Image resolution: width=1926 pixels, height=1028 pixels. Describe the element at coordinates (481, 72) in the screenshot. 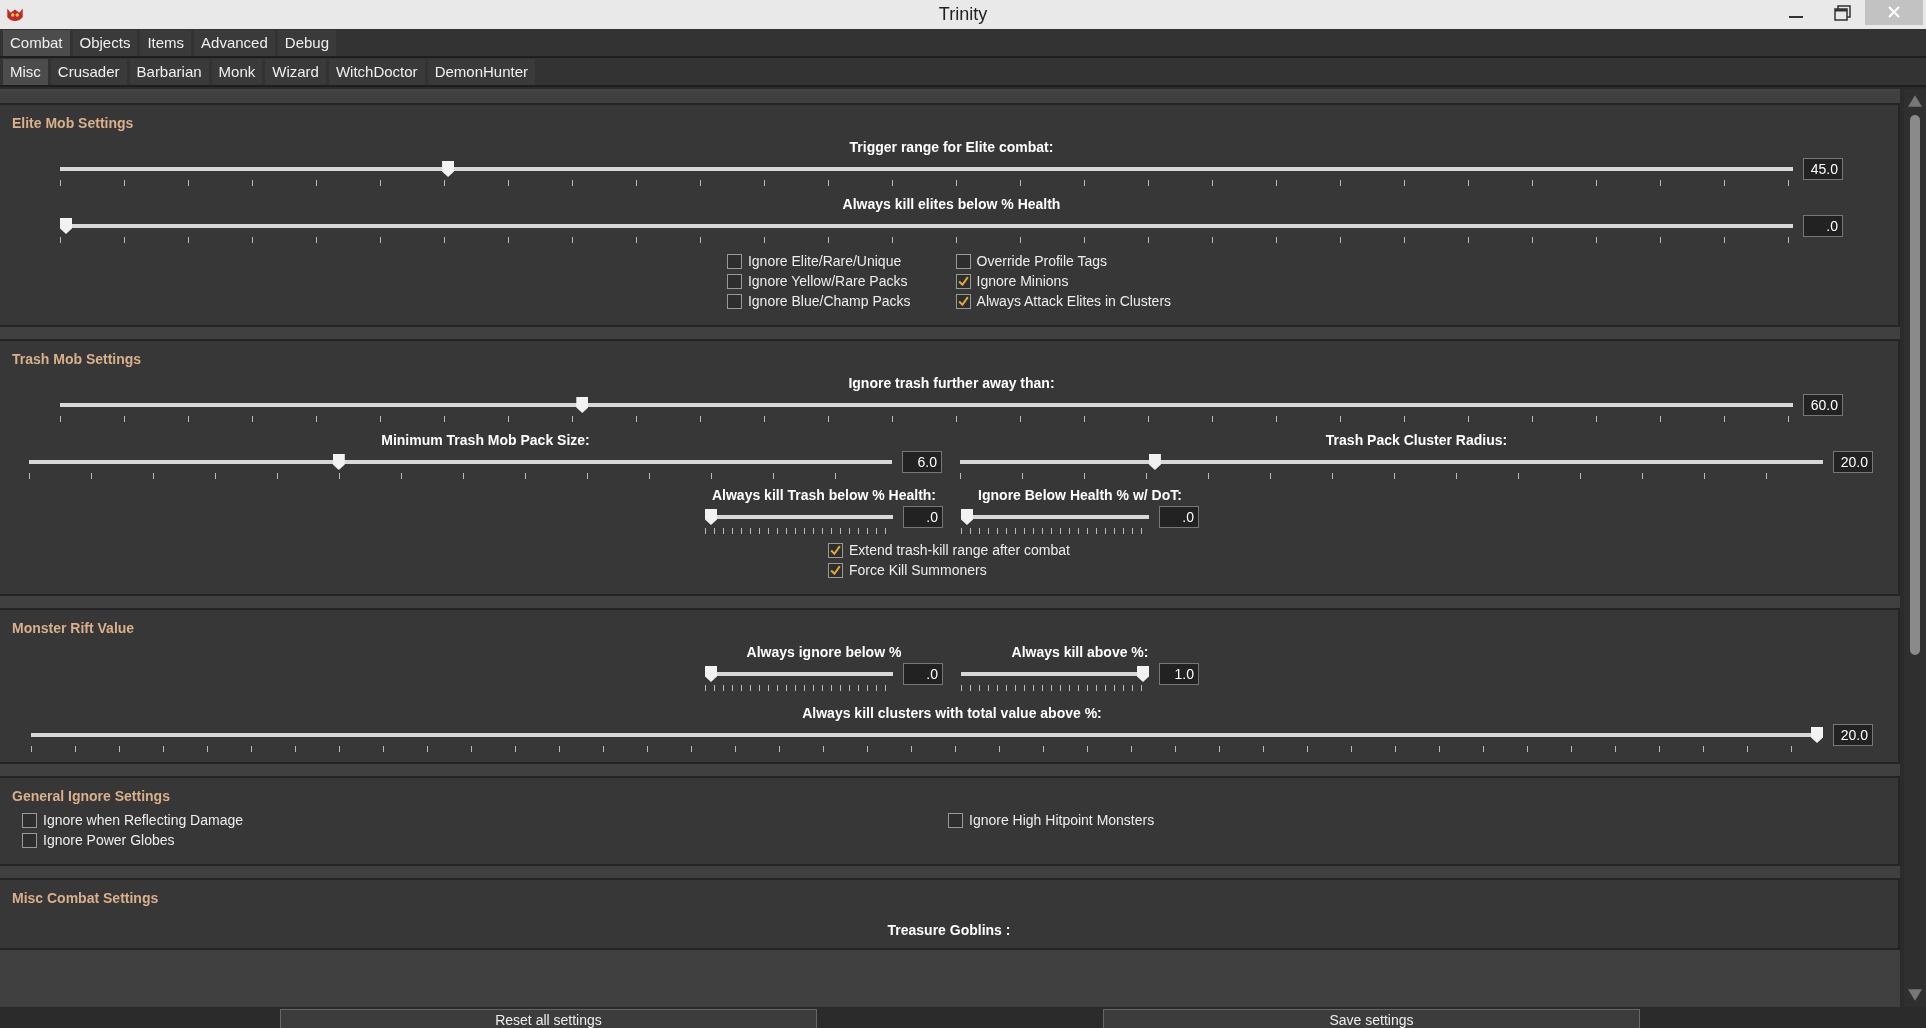

I see `tab: DemonHunter` at that location.